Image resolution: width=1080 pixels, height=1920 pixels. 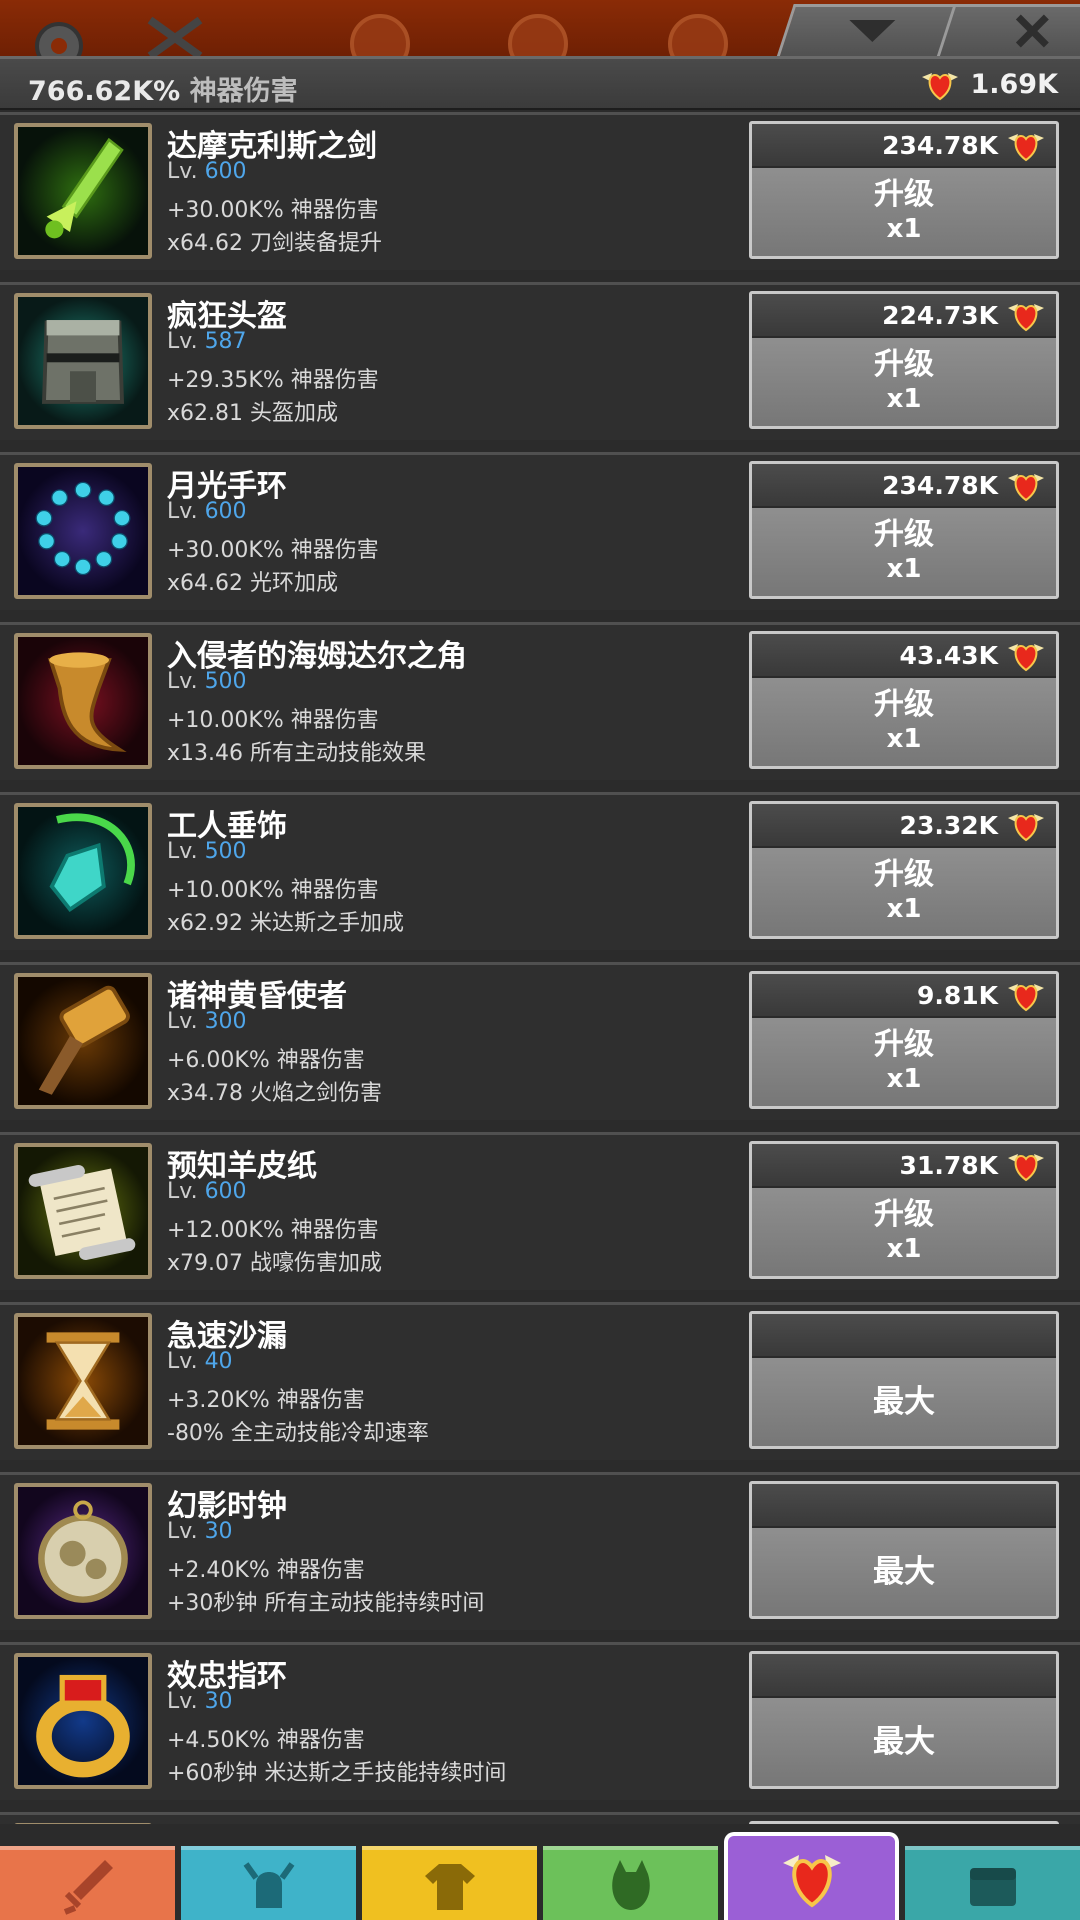 What do you see at coordinates (285, 923) in the screenshot?
I see `artifact-bonus: x62.92 米达斯之手加成` at bounding box center [285, 923].